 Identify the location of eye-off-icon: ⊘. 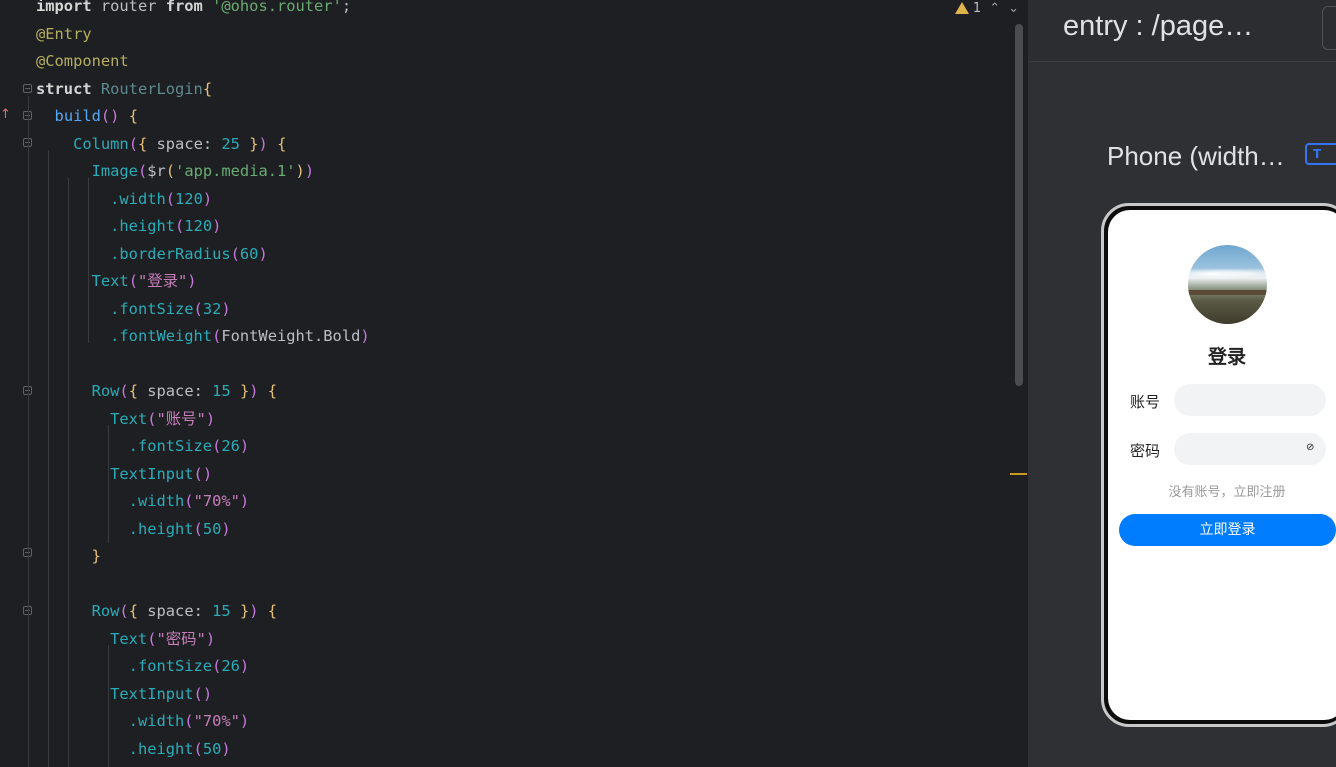
(1312, 448).